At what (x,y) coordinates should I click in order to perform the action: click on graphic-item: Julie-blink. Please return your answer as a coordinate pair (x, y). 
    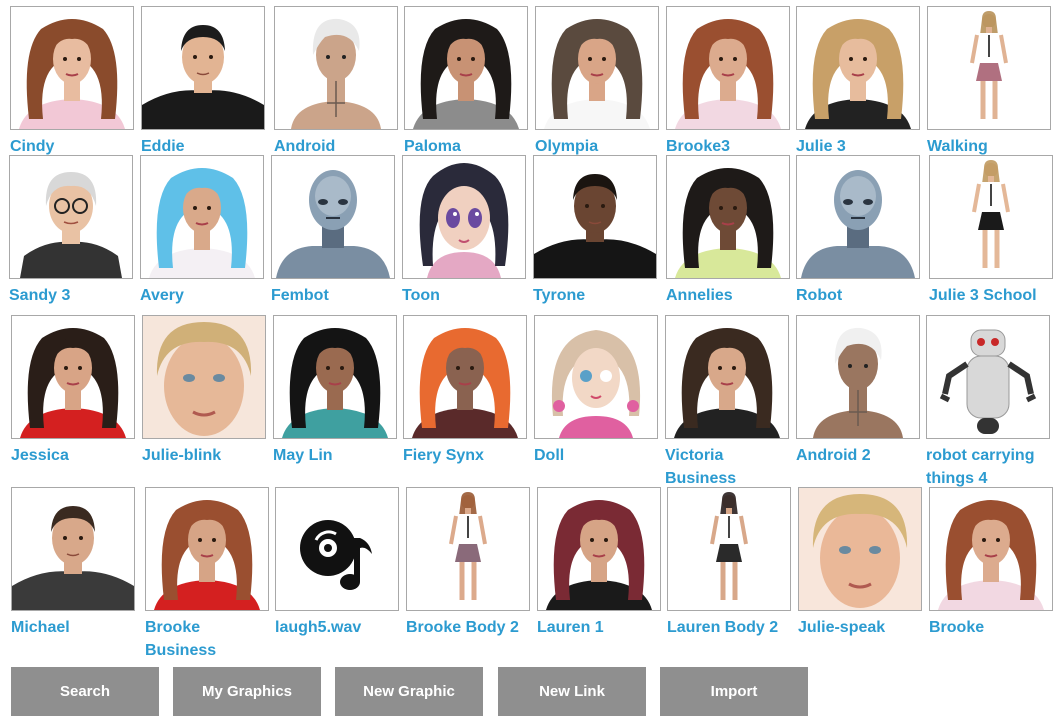
    Looking at the image, I should click on (205, 391).